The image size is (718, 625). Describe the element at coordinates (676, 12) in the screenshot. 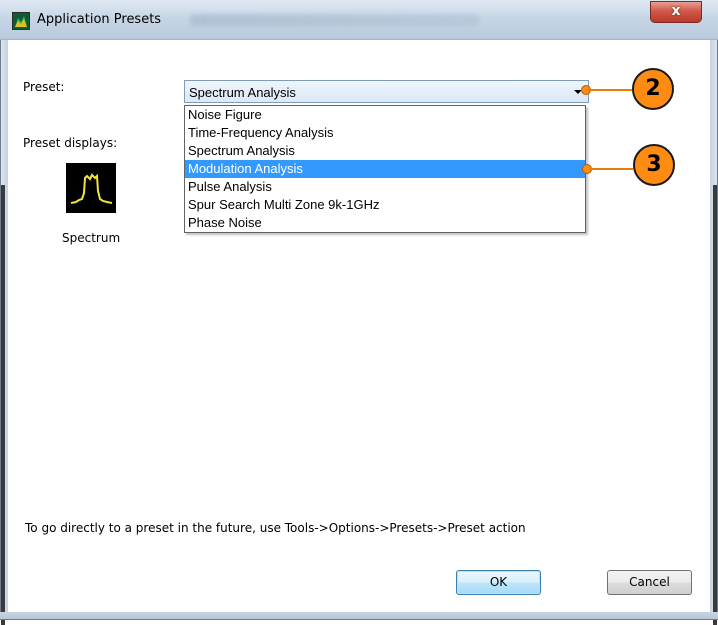

I see `close-button: x` at that location.